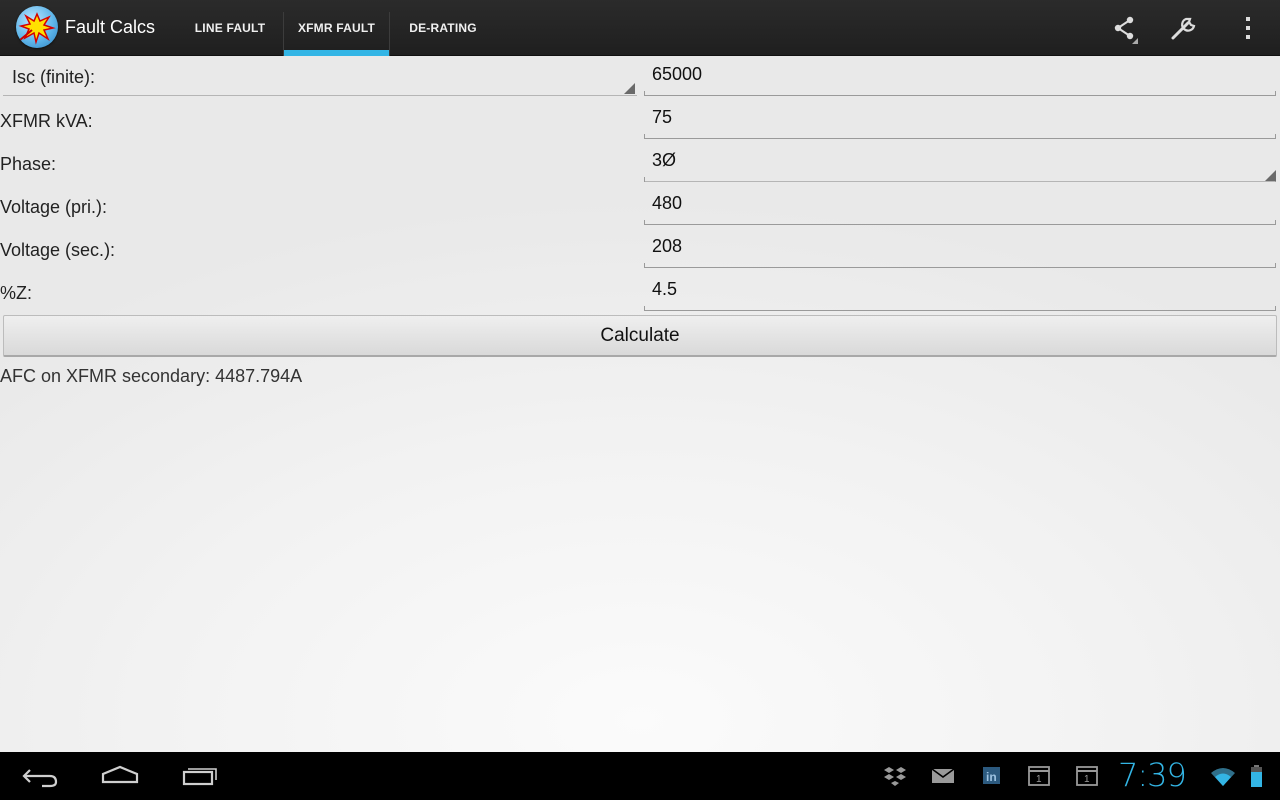  I want to click on mail-icon, so click(943, 776).